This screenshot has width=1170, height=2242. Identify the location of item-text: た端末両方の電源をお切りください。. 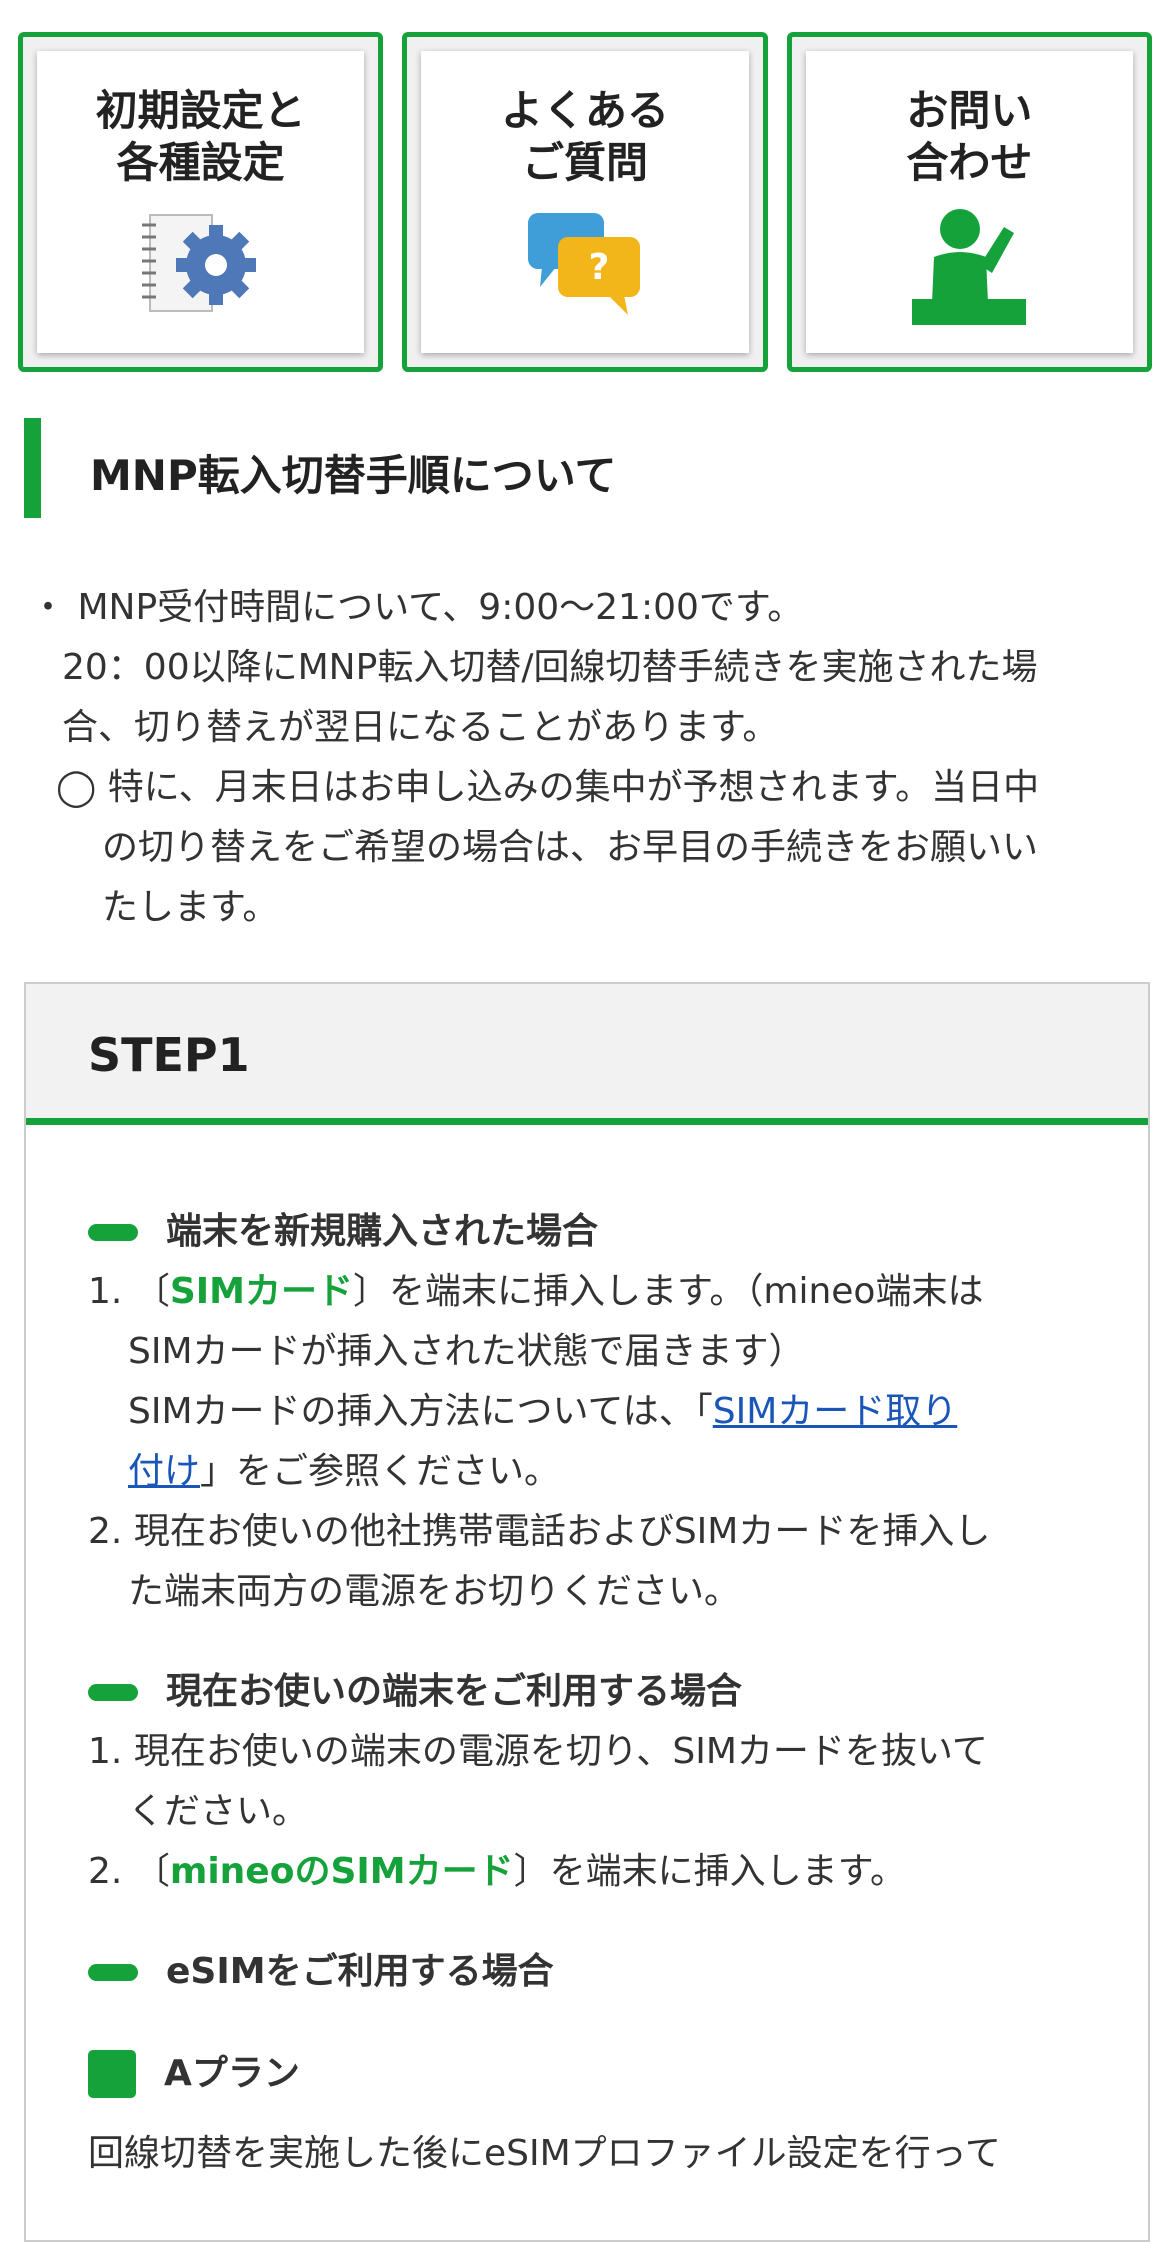
(434, 1591).